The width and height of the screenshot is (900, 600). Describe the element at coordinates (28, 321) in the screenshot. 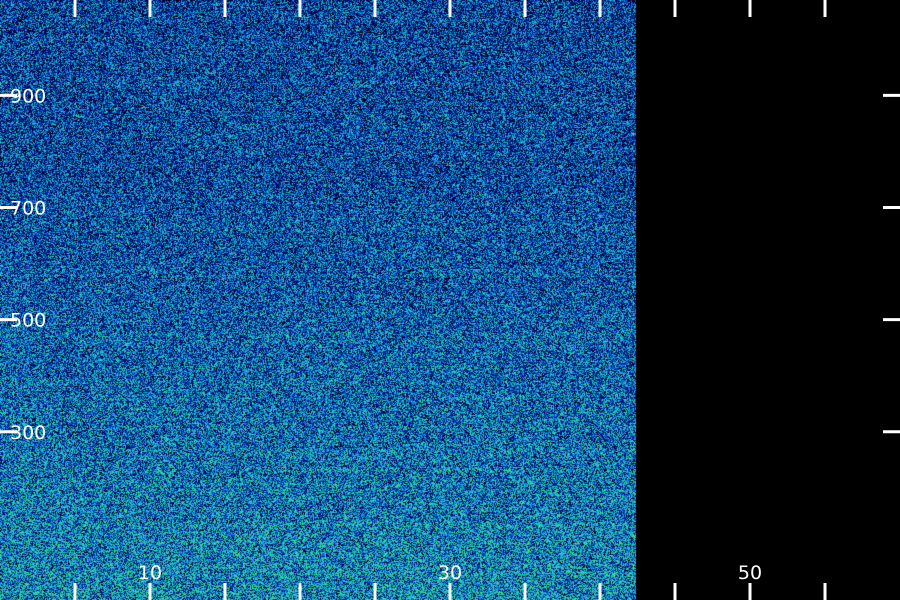

I see `y-tick-label: 500` at that location.